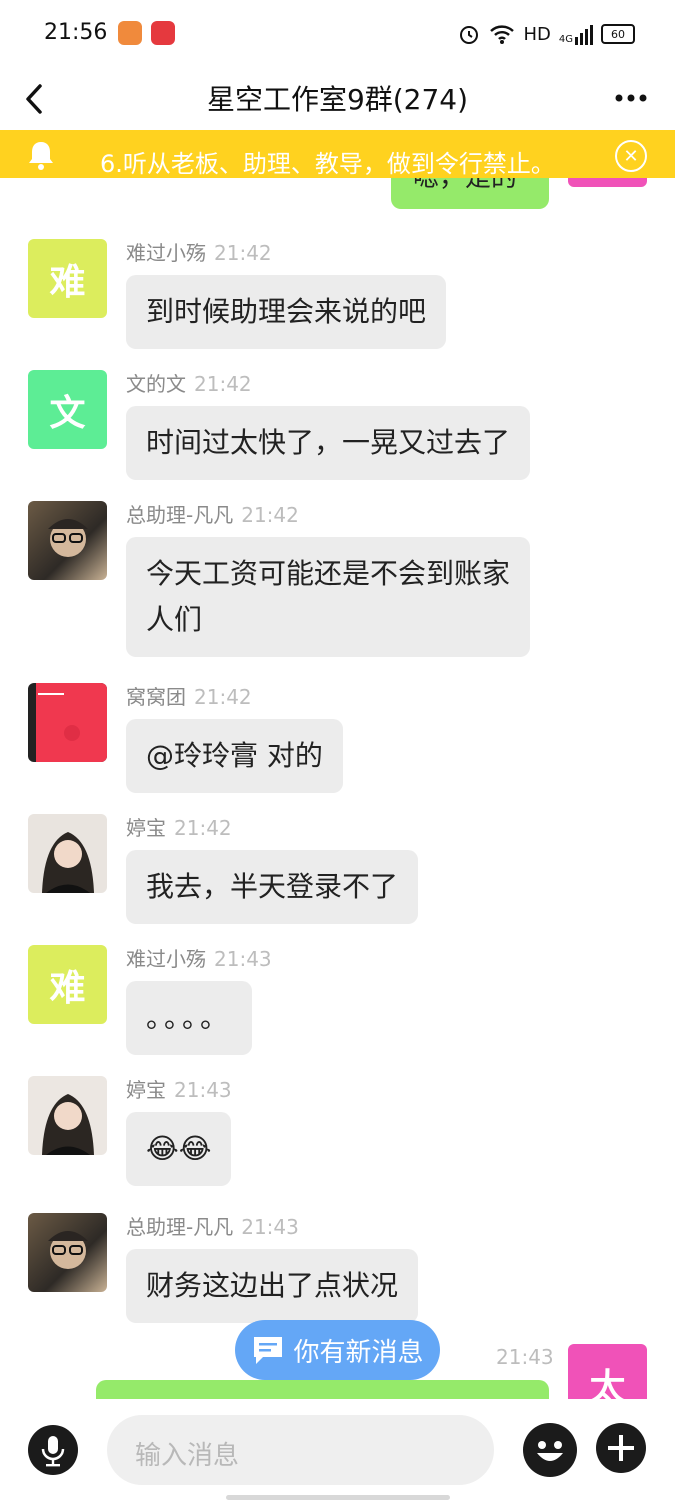  What do you see at coordinates (76, 32) in the screenshot?
I see `status-time: 21:56` at bounding box center [76, 32].